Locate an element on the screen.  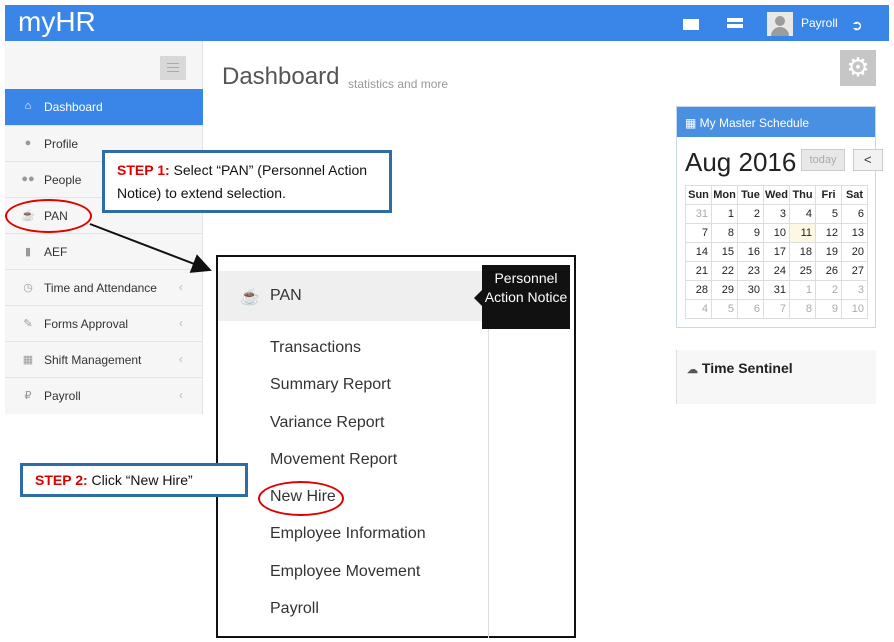
submenu-item-movement-report: Movement Report is located at coordinates (333, 460).